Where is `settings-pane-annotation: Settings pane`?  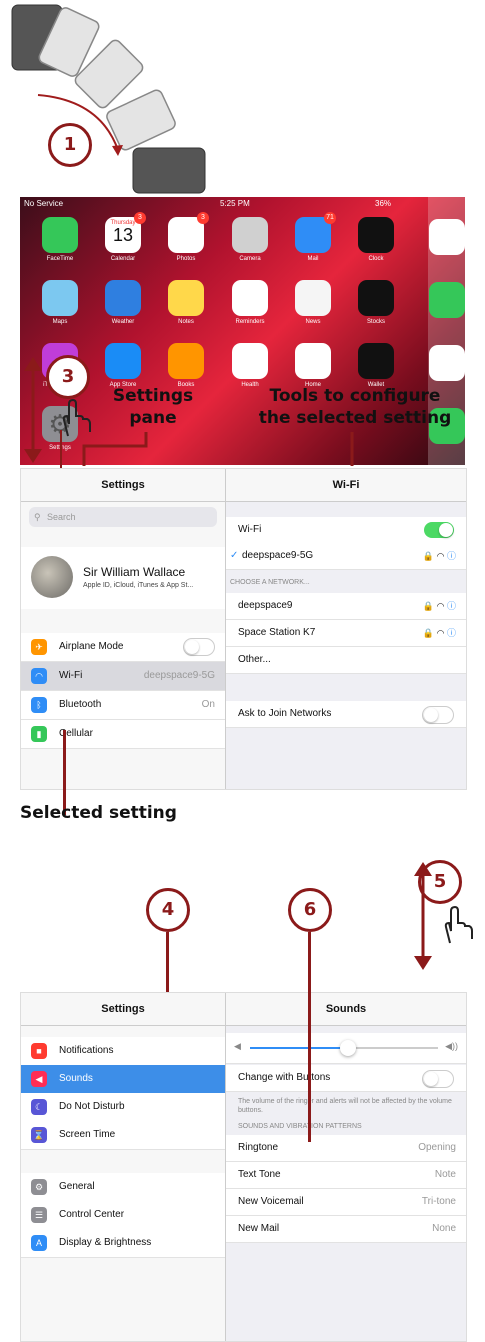
settings-pane-annotation: Settings pane is located at coordinates (153, 407).